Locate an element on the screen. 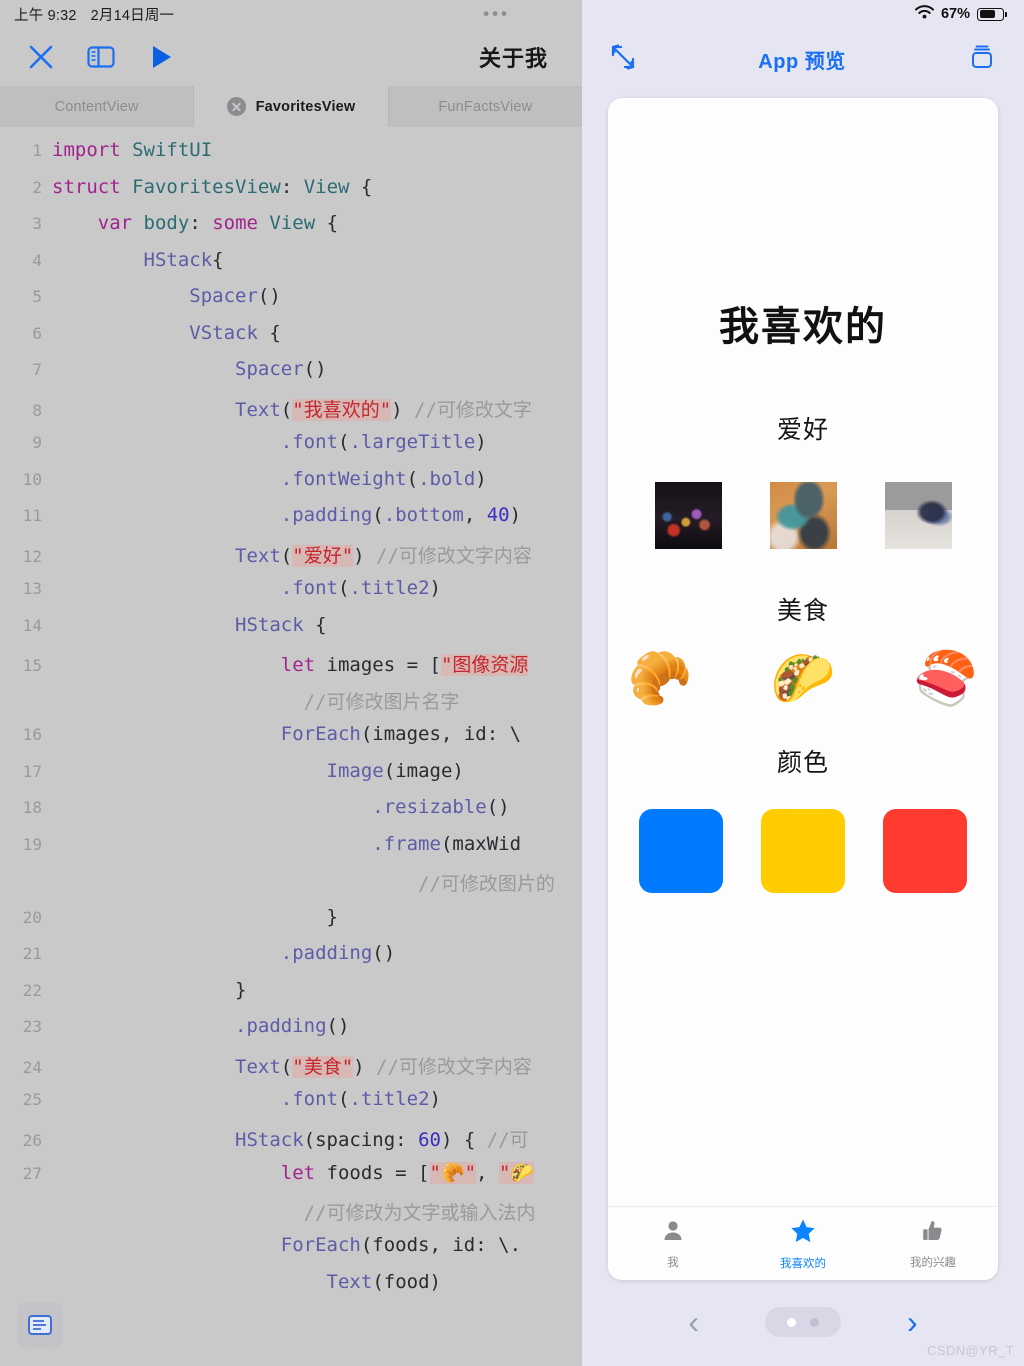 Image resolution: width=1024 pixels, height=1366 pixels. code-line: 8 Text("我喜欢的") //可修改文字 is located at coordinates (291, 413).